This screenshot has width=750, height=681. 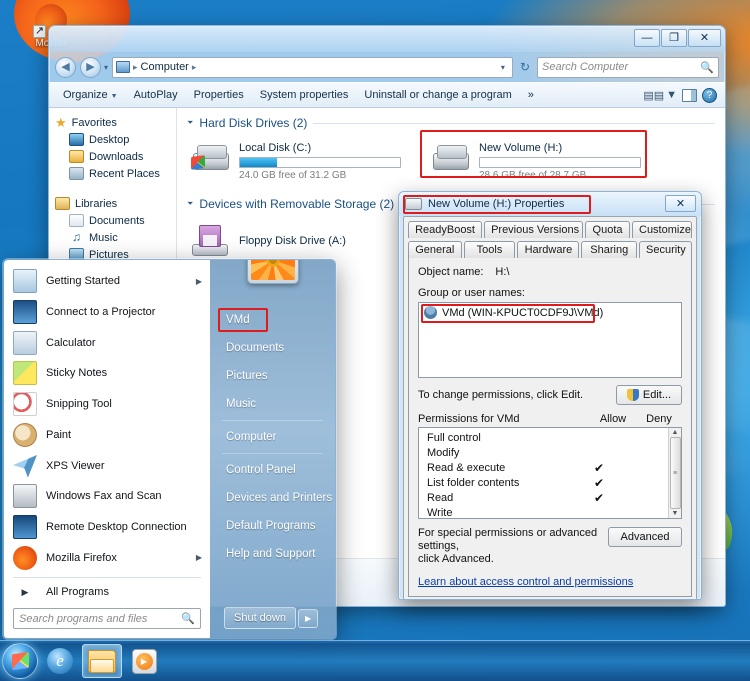 I want to click on advanced-button: Advanced, so click(x=645, y=537).